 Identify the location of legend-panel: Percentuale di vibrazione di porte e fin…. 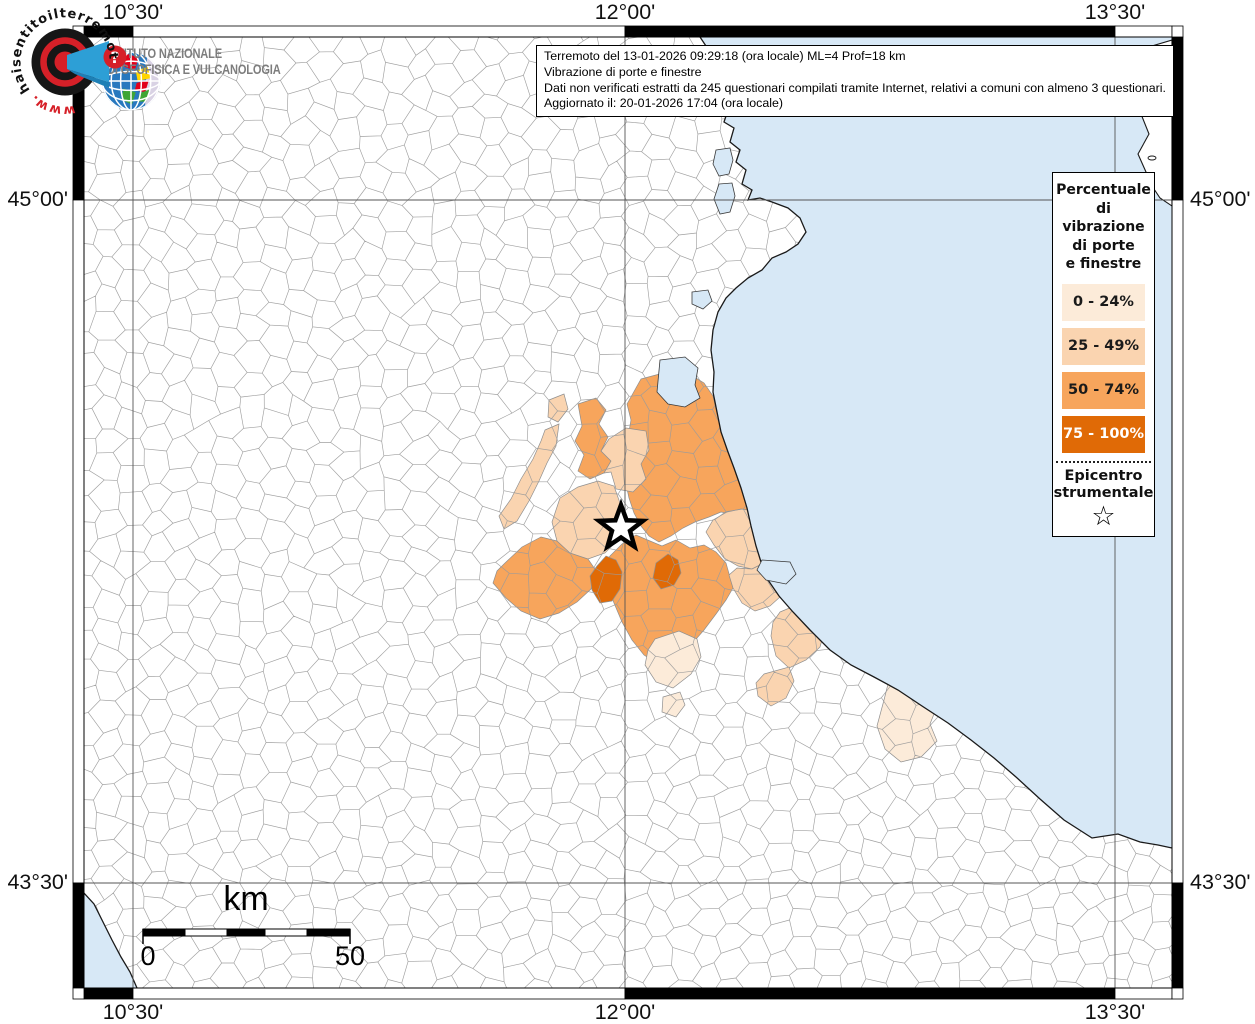
(1103, 354).